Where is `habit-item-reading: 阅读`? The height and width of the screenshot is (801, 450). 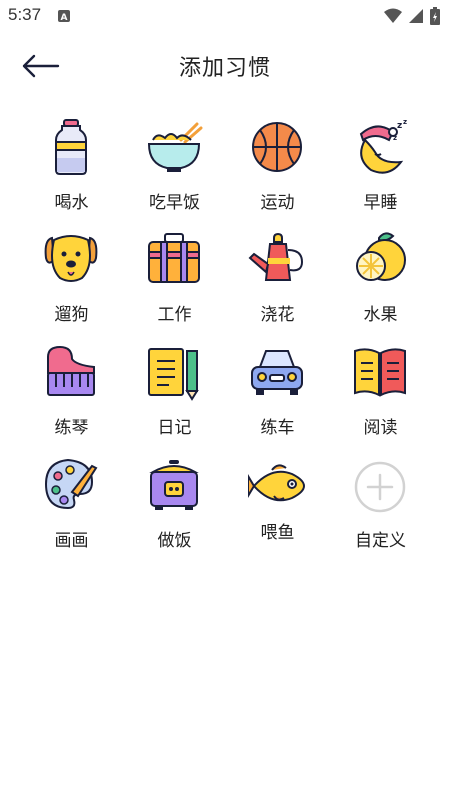
habit-item-reading: 阅读 is located at coordinates (380, 399).